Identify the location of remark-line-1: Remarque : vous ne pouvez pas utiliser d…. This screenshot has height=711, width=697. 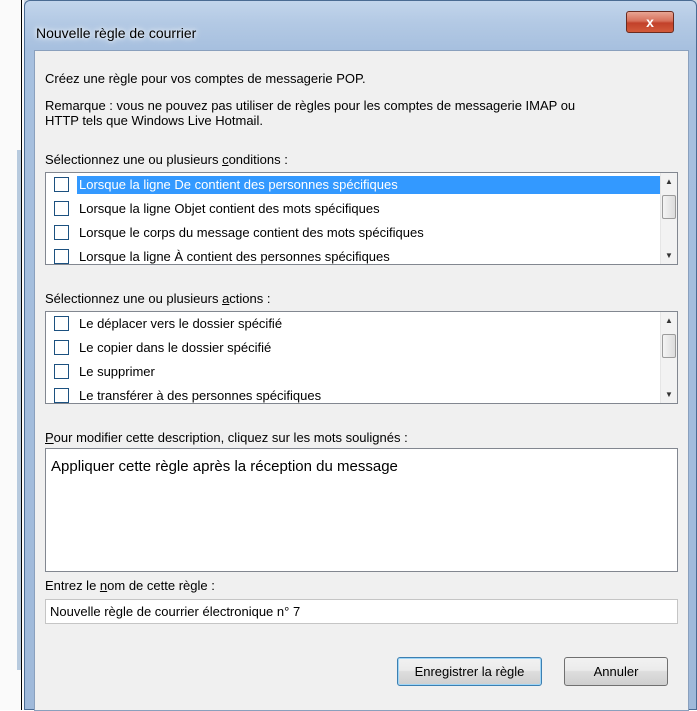
(310, 105).